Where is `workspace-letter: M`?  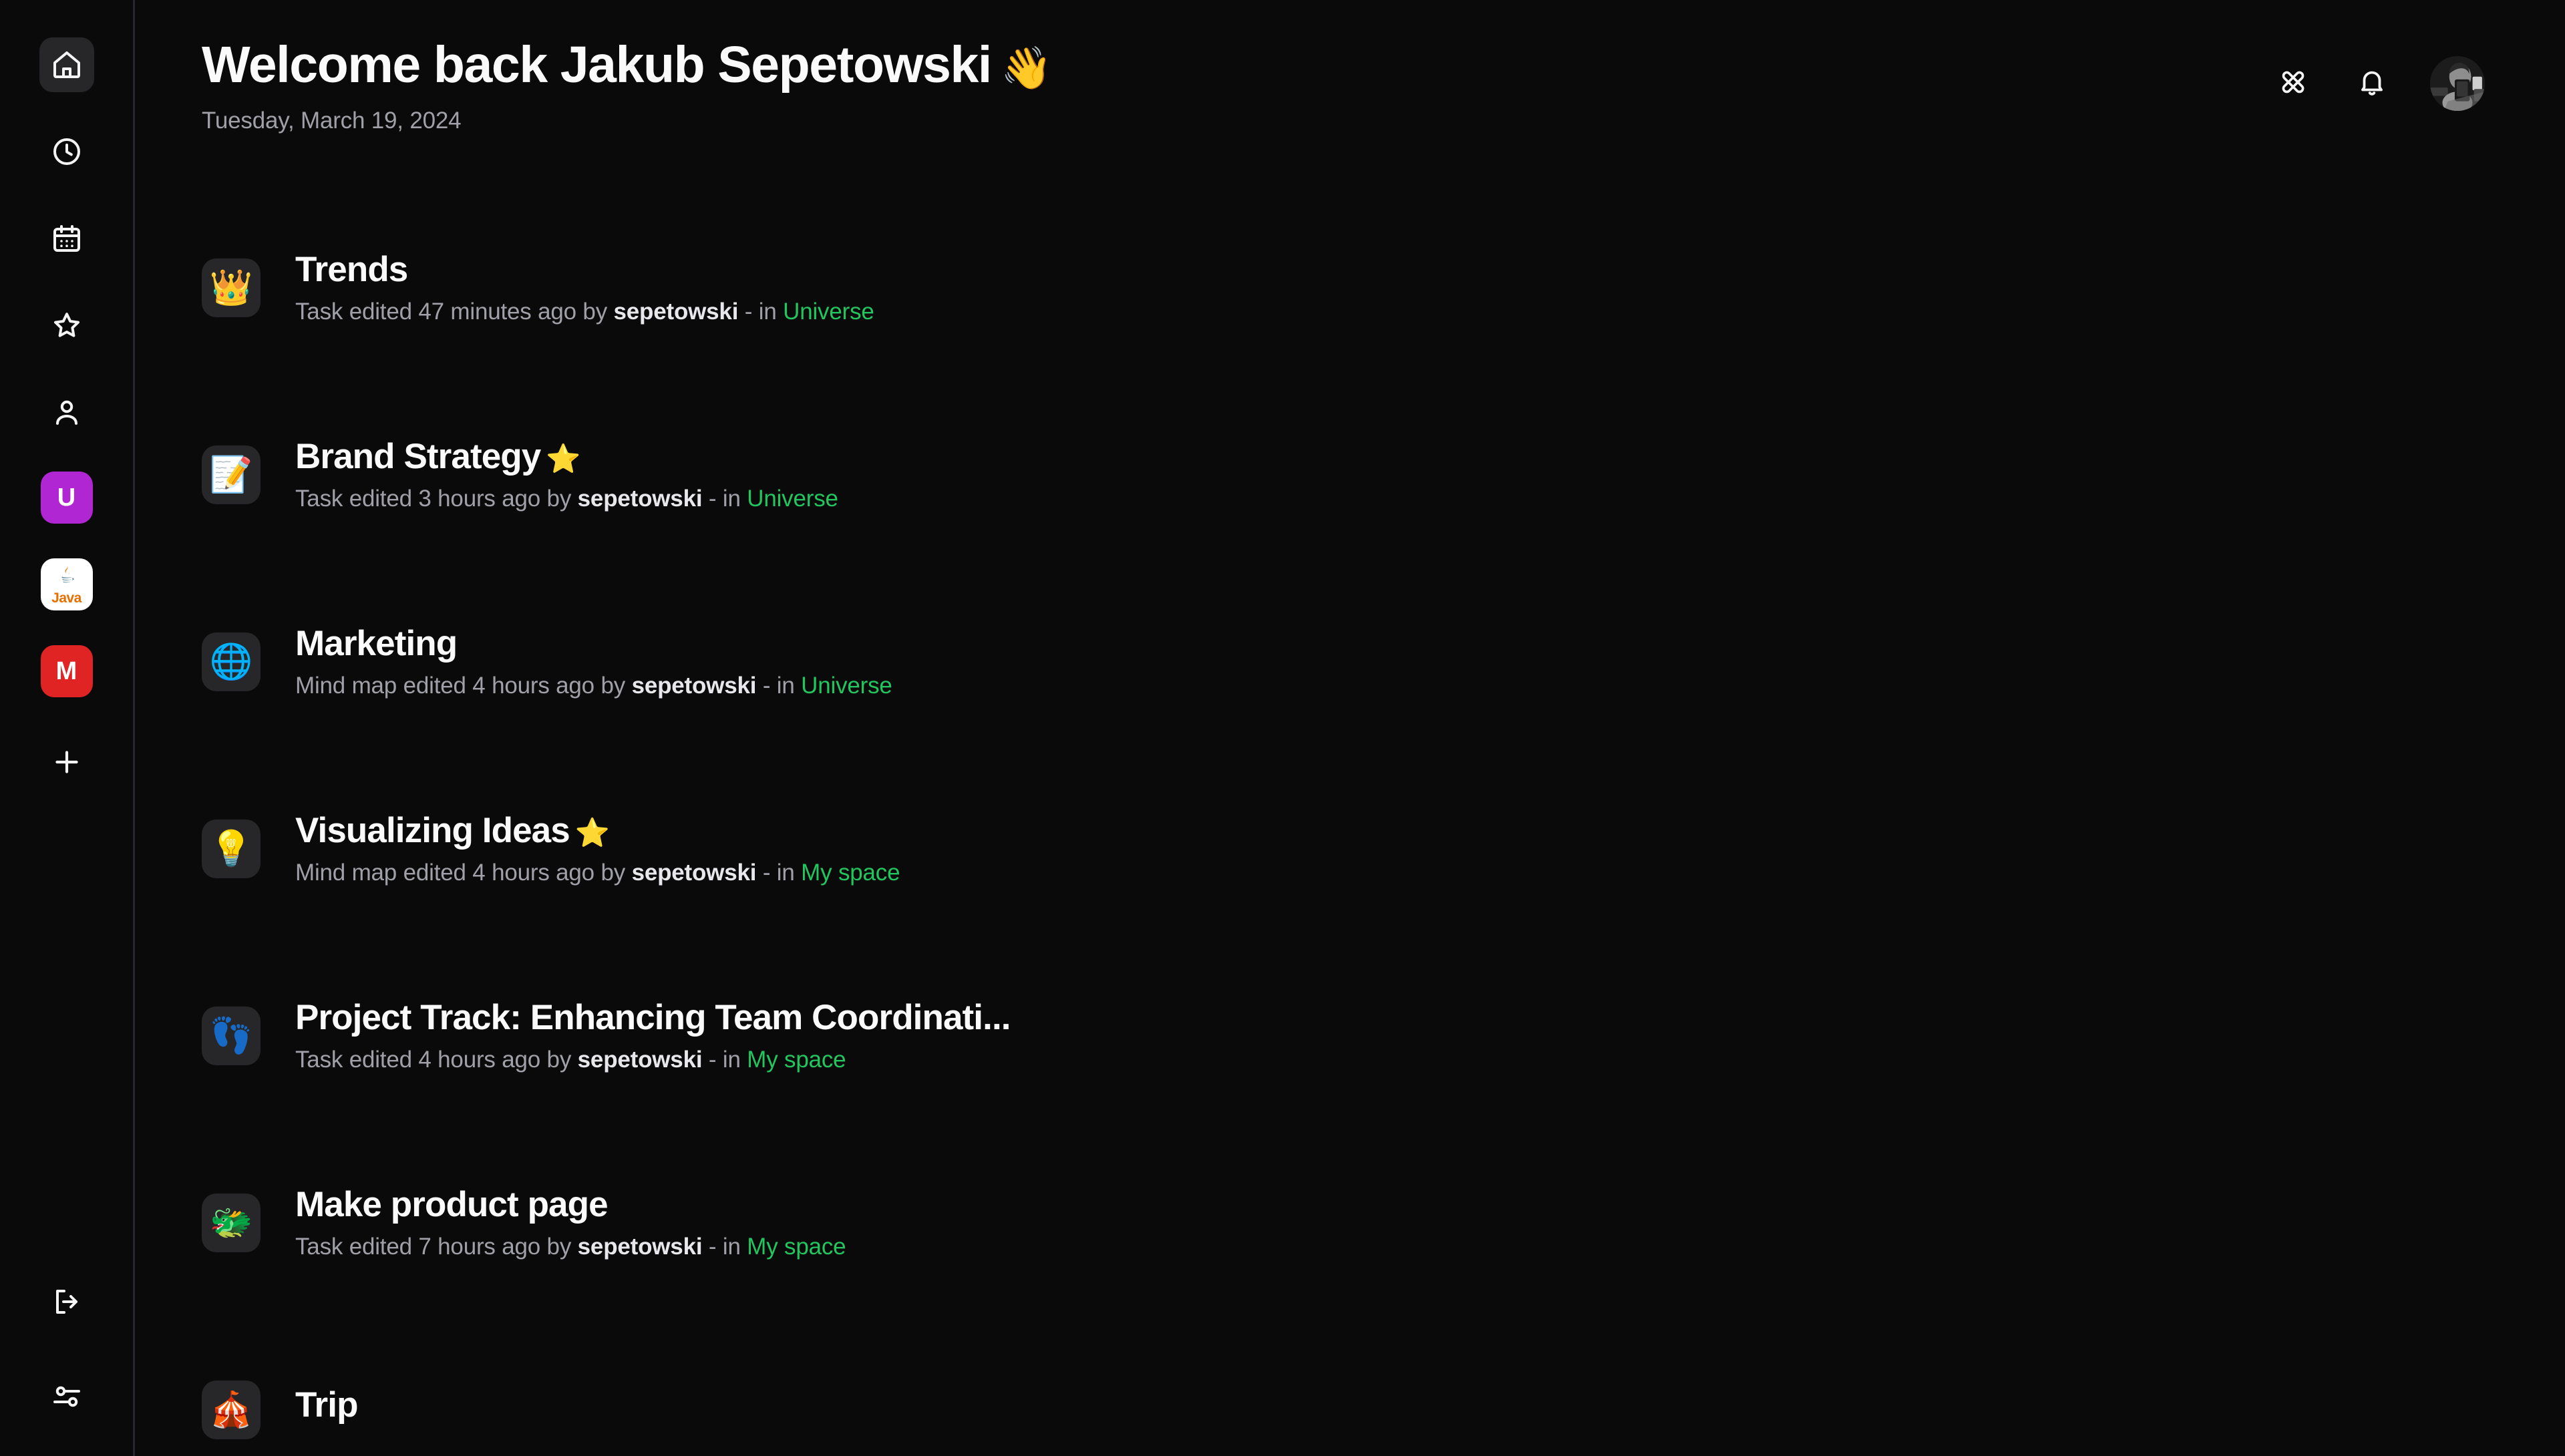 workspace-letter: M is located at coordinates (66, 671).